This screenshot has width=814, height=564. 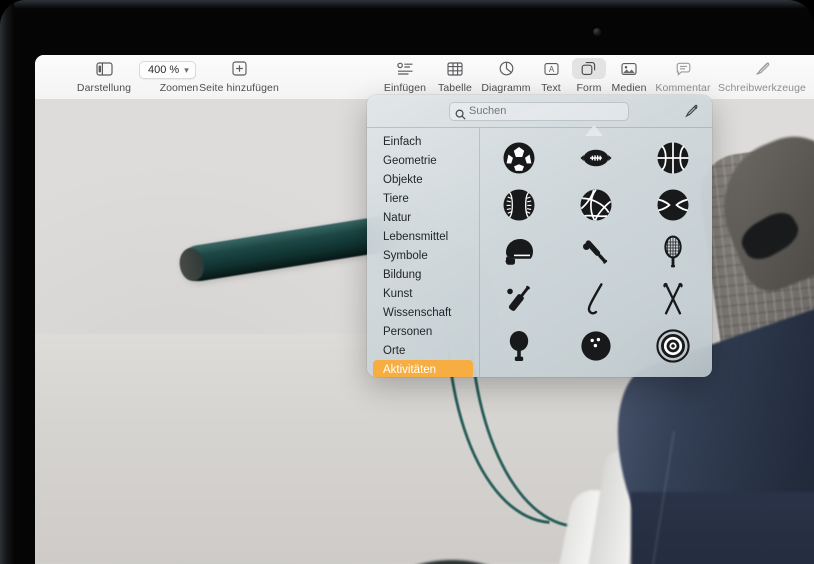 I want to click on category-item-orte: Orte, so click(x=423, y=350).